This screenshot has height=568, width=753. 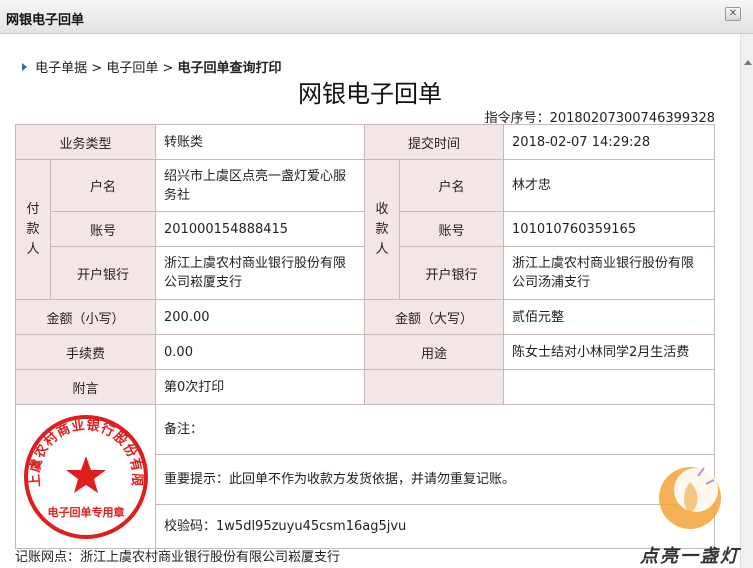 I want to click on business-type-value: 转账类, so click(x=260, y=142).